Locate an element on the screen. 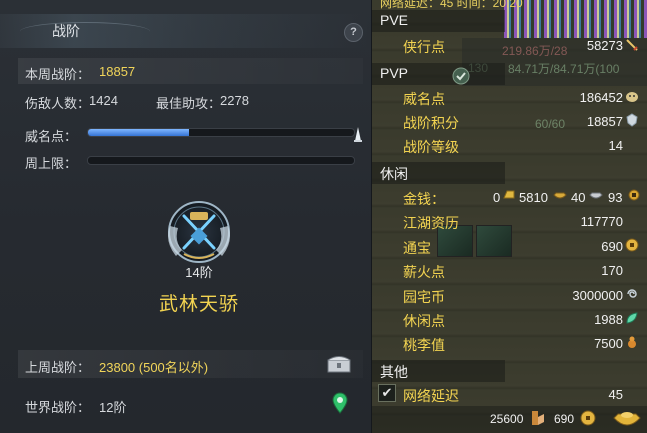 The height and width of the screenshot is (433, 647). copper-ingot-icon is located at coordinates (596, 195).